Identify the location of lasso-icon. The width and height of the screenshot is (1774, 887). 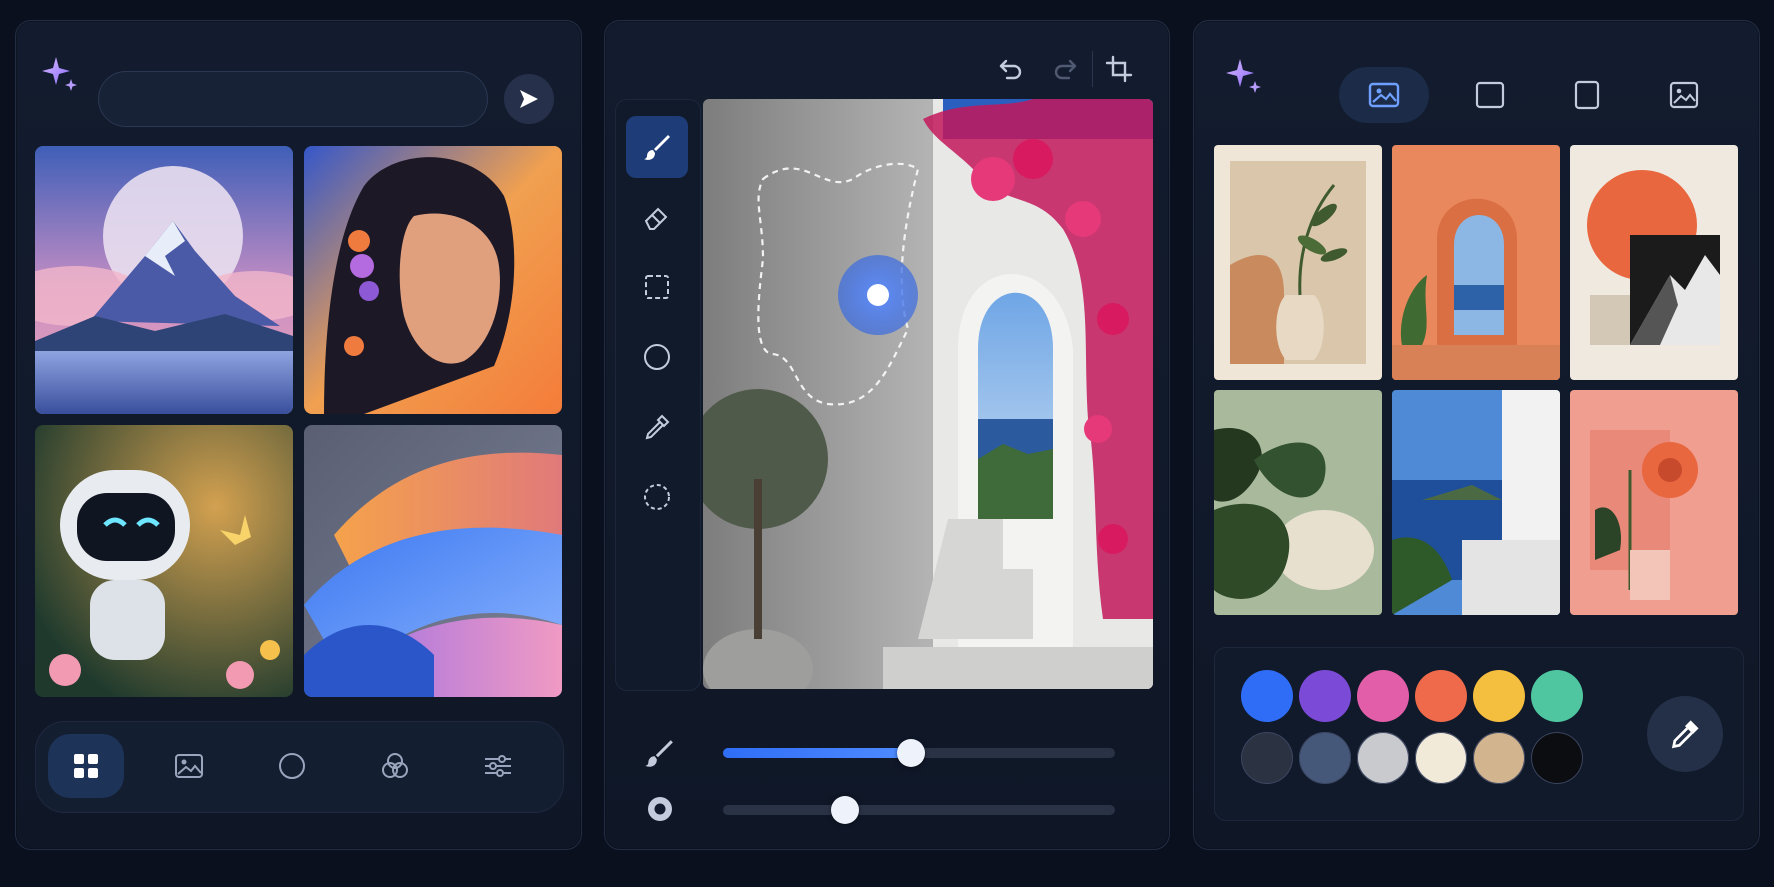
(657, 497).